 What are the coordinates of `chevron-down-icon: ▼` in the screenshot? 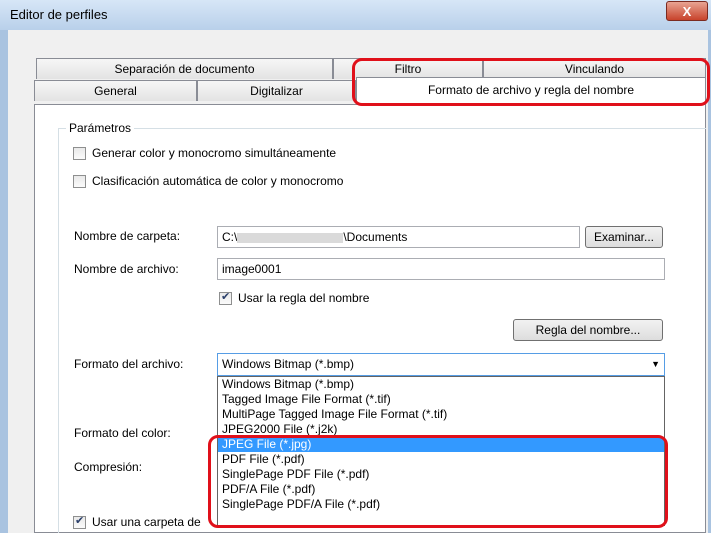 It's located at (655, 364).